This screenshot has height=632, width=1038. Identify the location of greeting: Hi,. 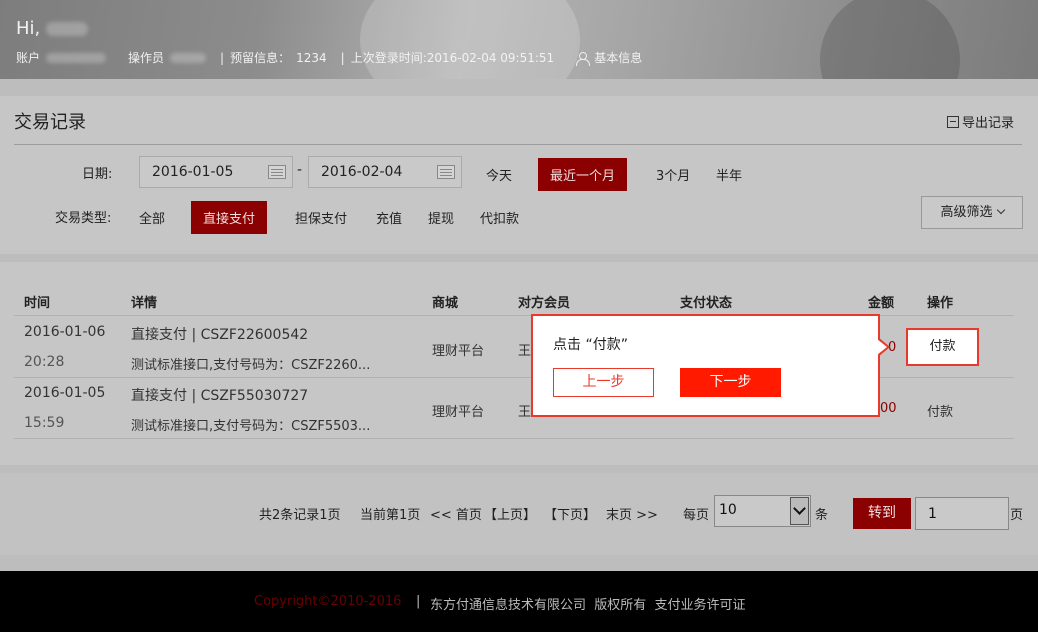
(52, 28).